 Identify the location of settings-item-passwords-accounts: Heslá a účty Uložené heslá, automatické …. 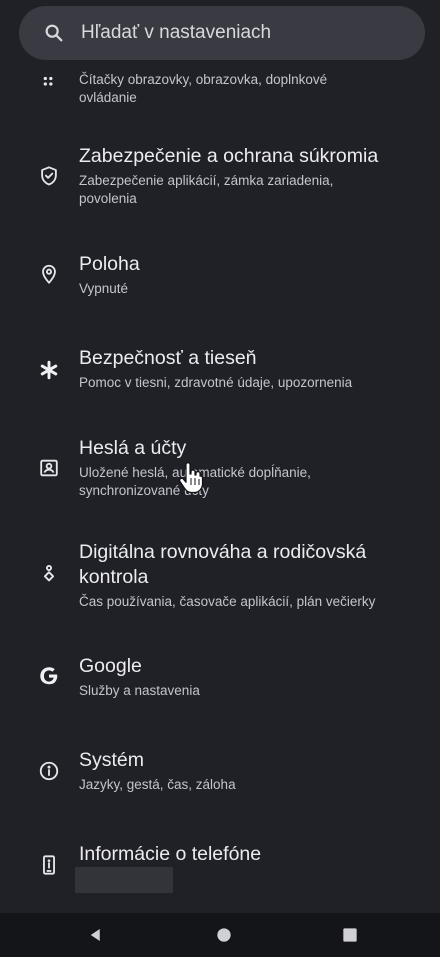
(220, 465).